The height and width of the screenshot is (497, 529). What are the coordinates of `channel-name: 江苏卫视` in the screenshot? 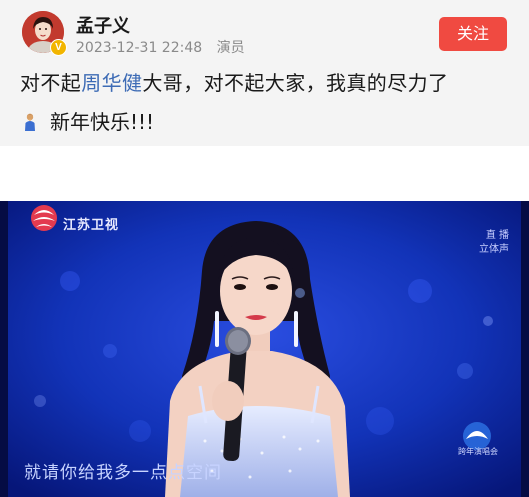 It's located at (91, 225).